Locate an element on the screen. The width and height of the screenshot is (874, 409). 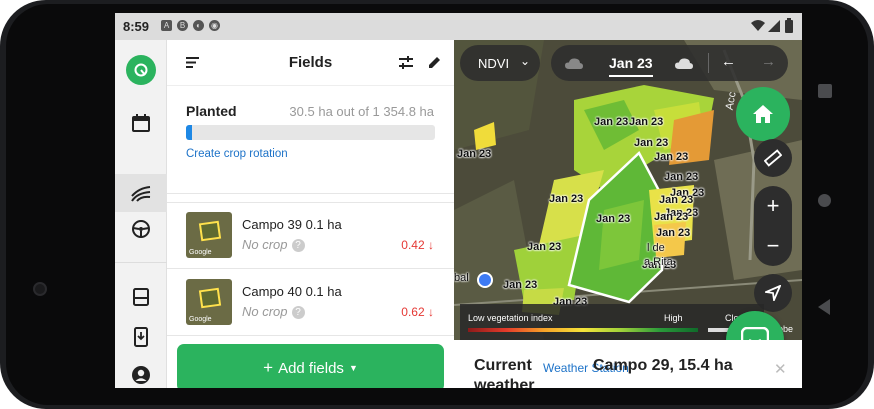
app-logo is located at coordinates (141, 70).